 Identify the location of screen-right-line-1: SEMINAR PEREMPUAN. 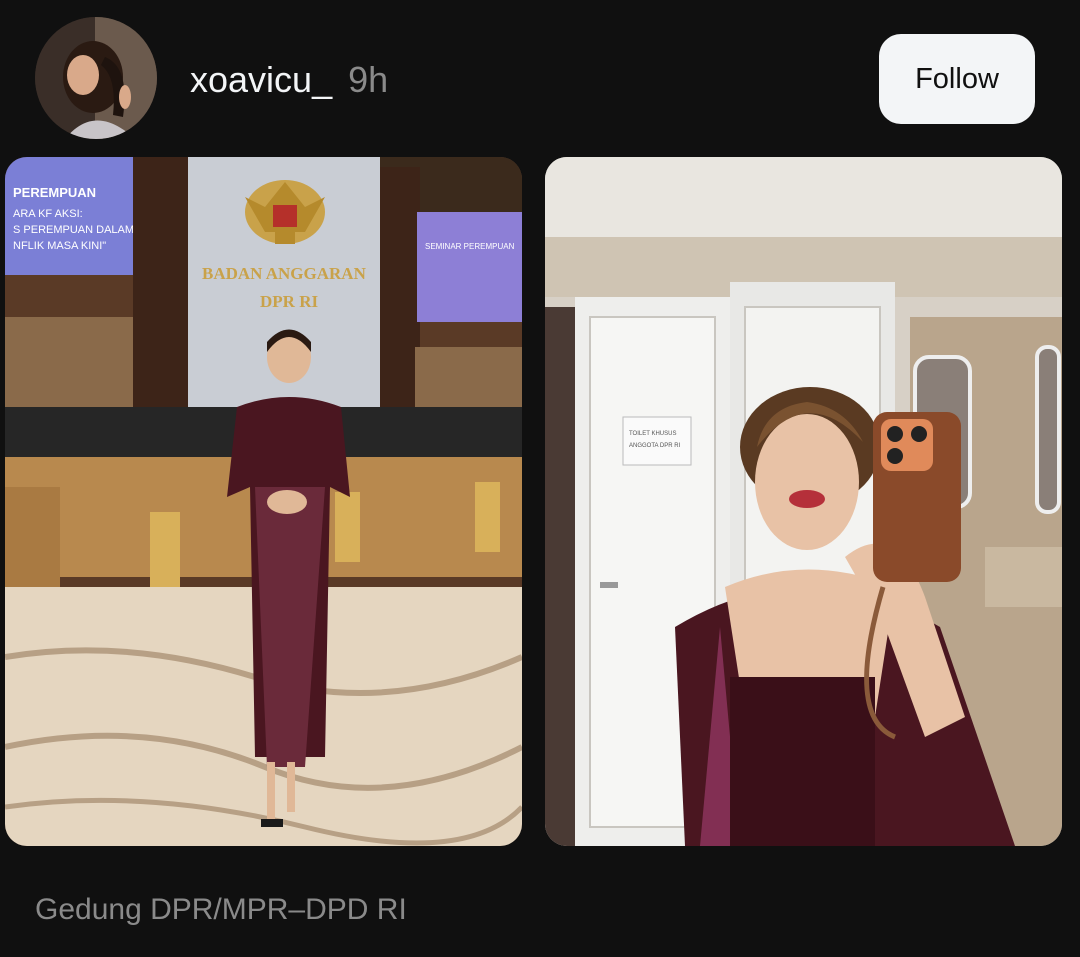
(470, 246).